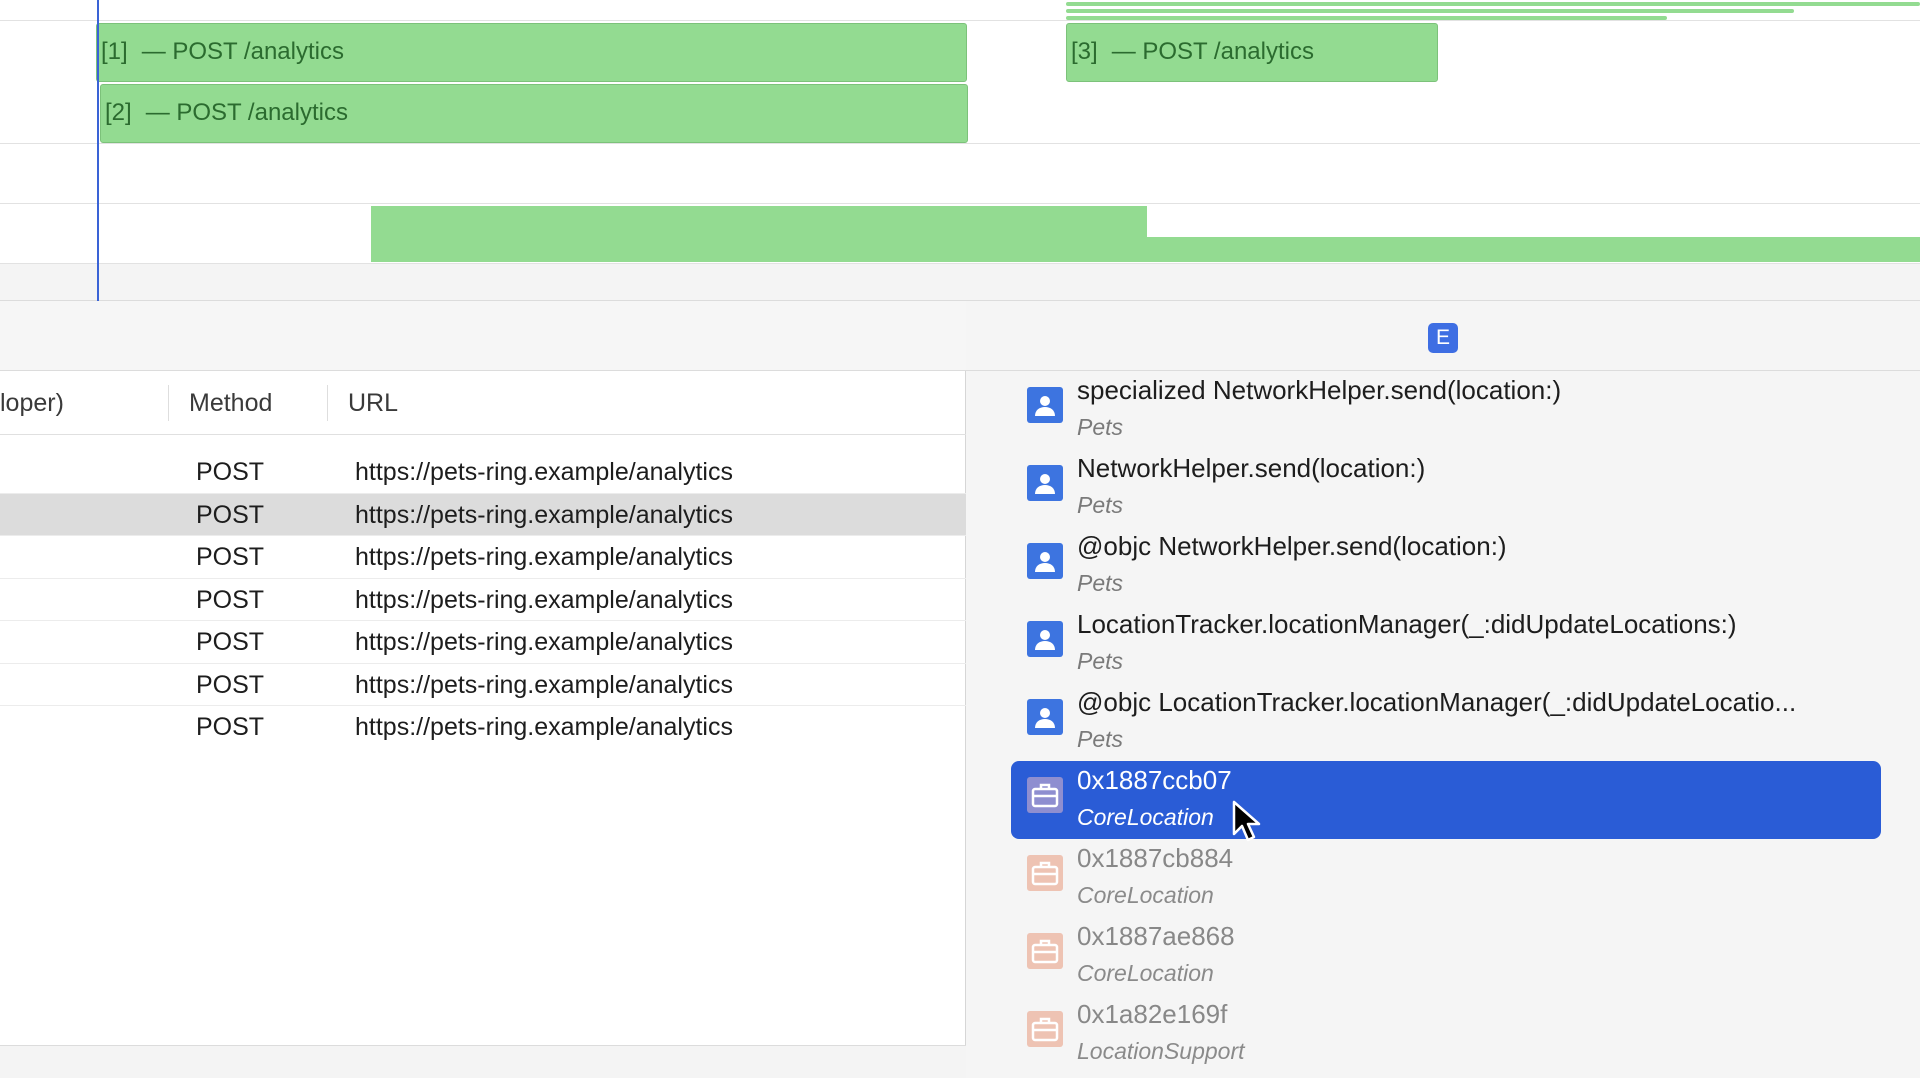 Image resolution: width=1920 pixels, height=1078 pixels. Describe the element at coordinates (1443, 566) in the screenshot. I see `stack-frame: @objc NetworkHelper.send(location:) Pets` at that location.